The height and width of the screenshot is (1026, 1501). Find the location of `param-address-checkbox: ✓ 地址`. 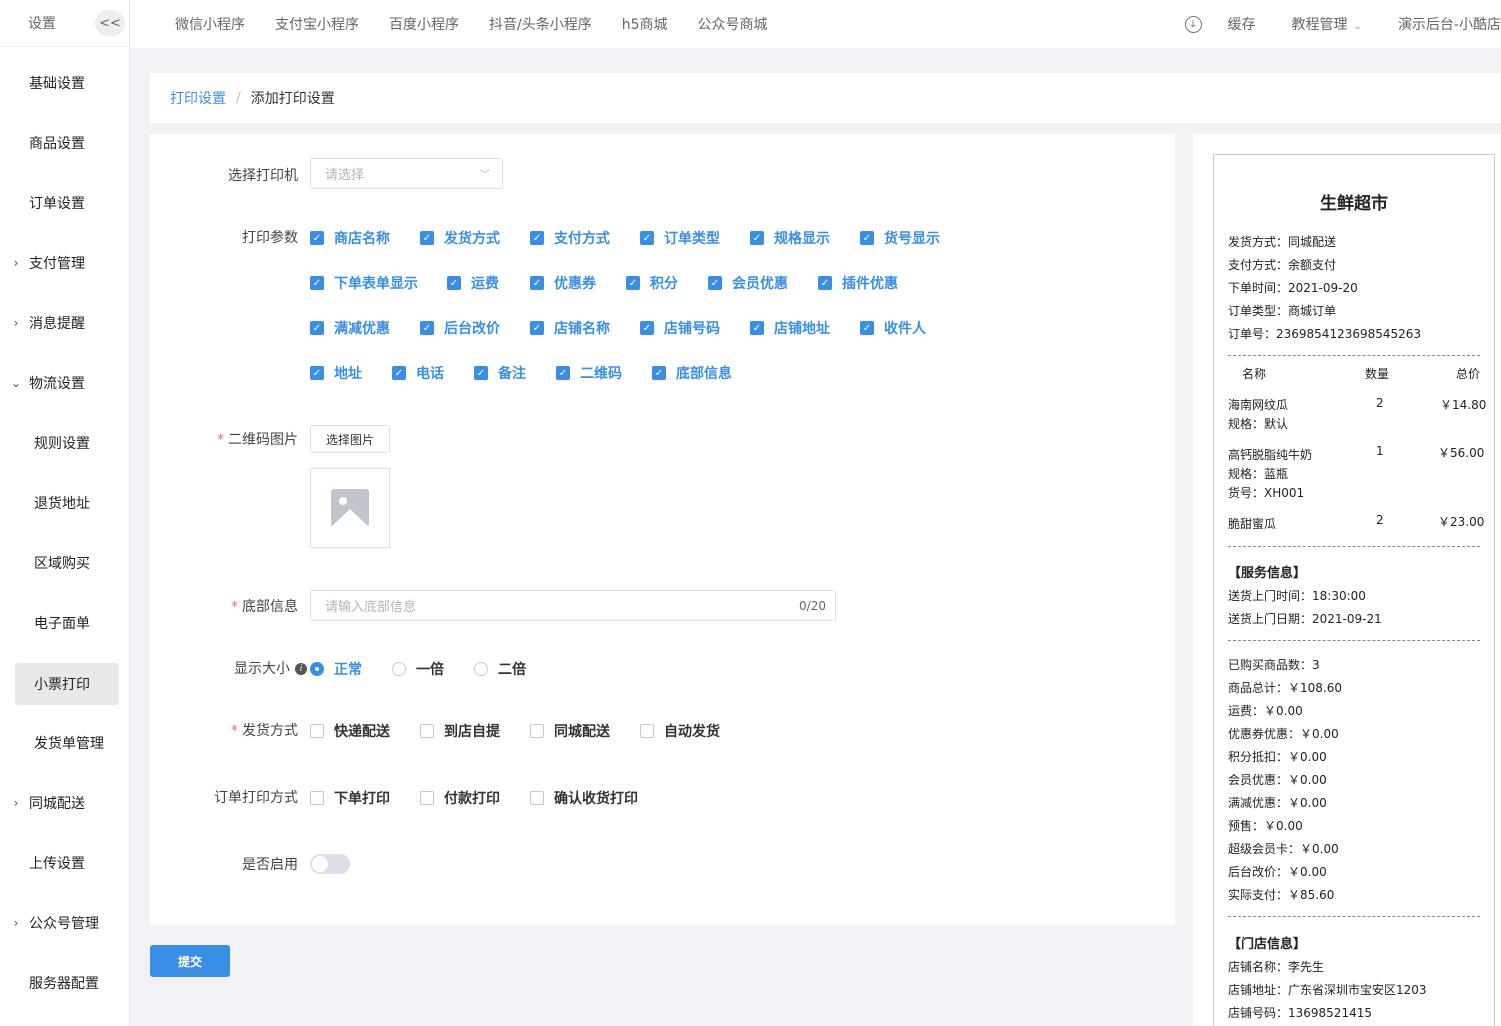

param-address-checkbox: ✓ 地址 is located at coordinates (336, 373).